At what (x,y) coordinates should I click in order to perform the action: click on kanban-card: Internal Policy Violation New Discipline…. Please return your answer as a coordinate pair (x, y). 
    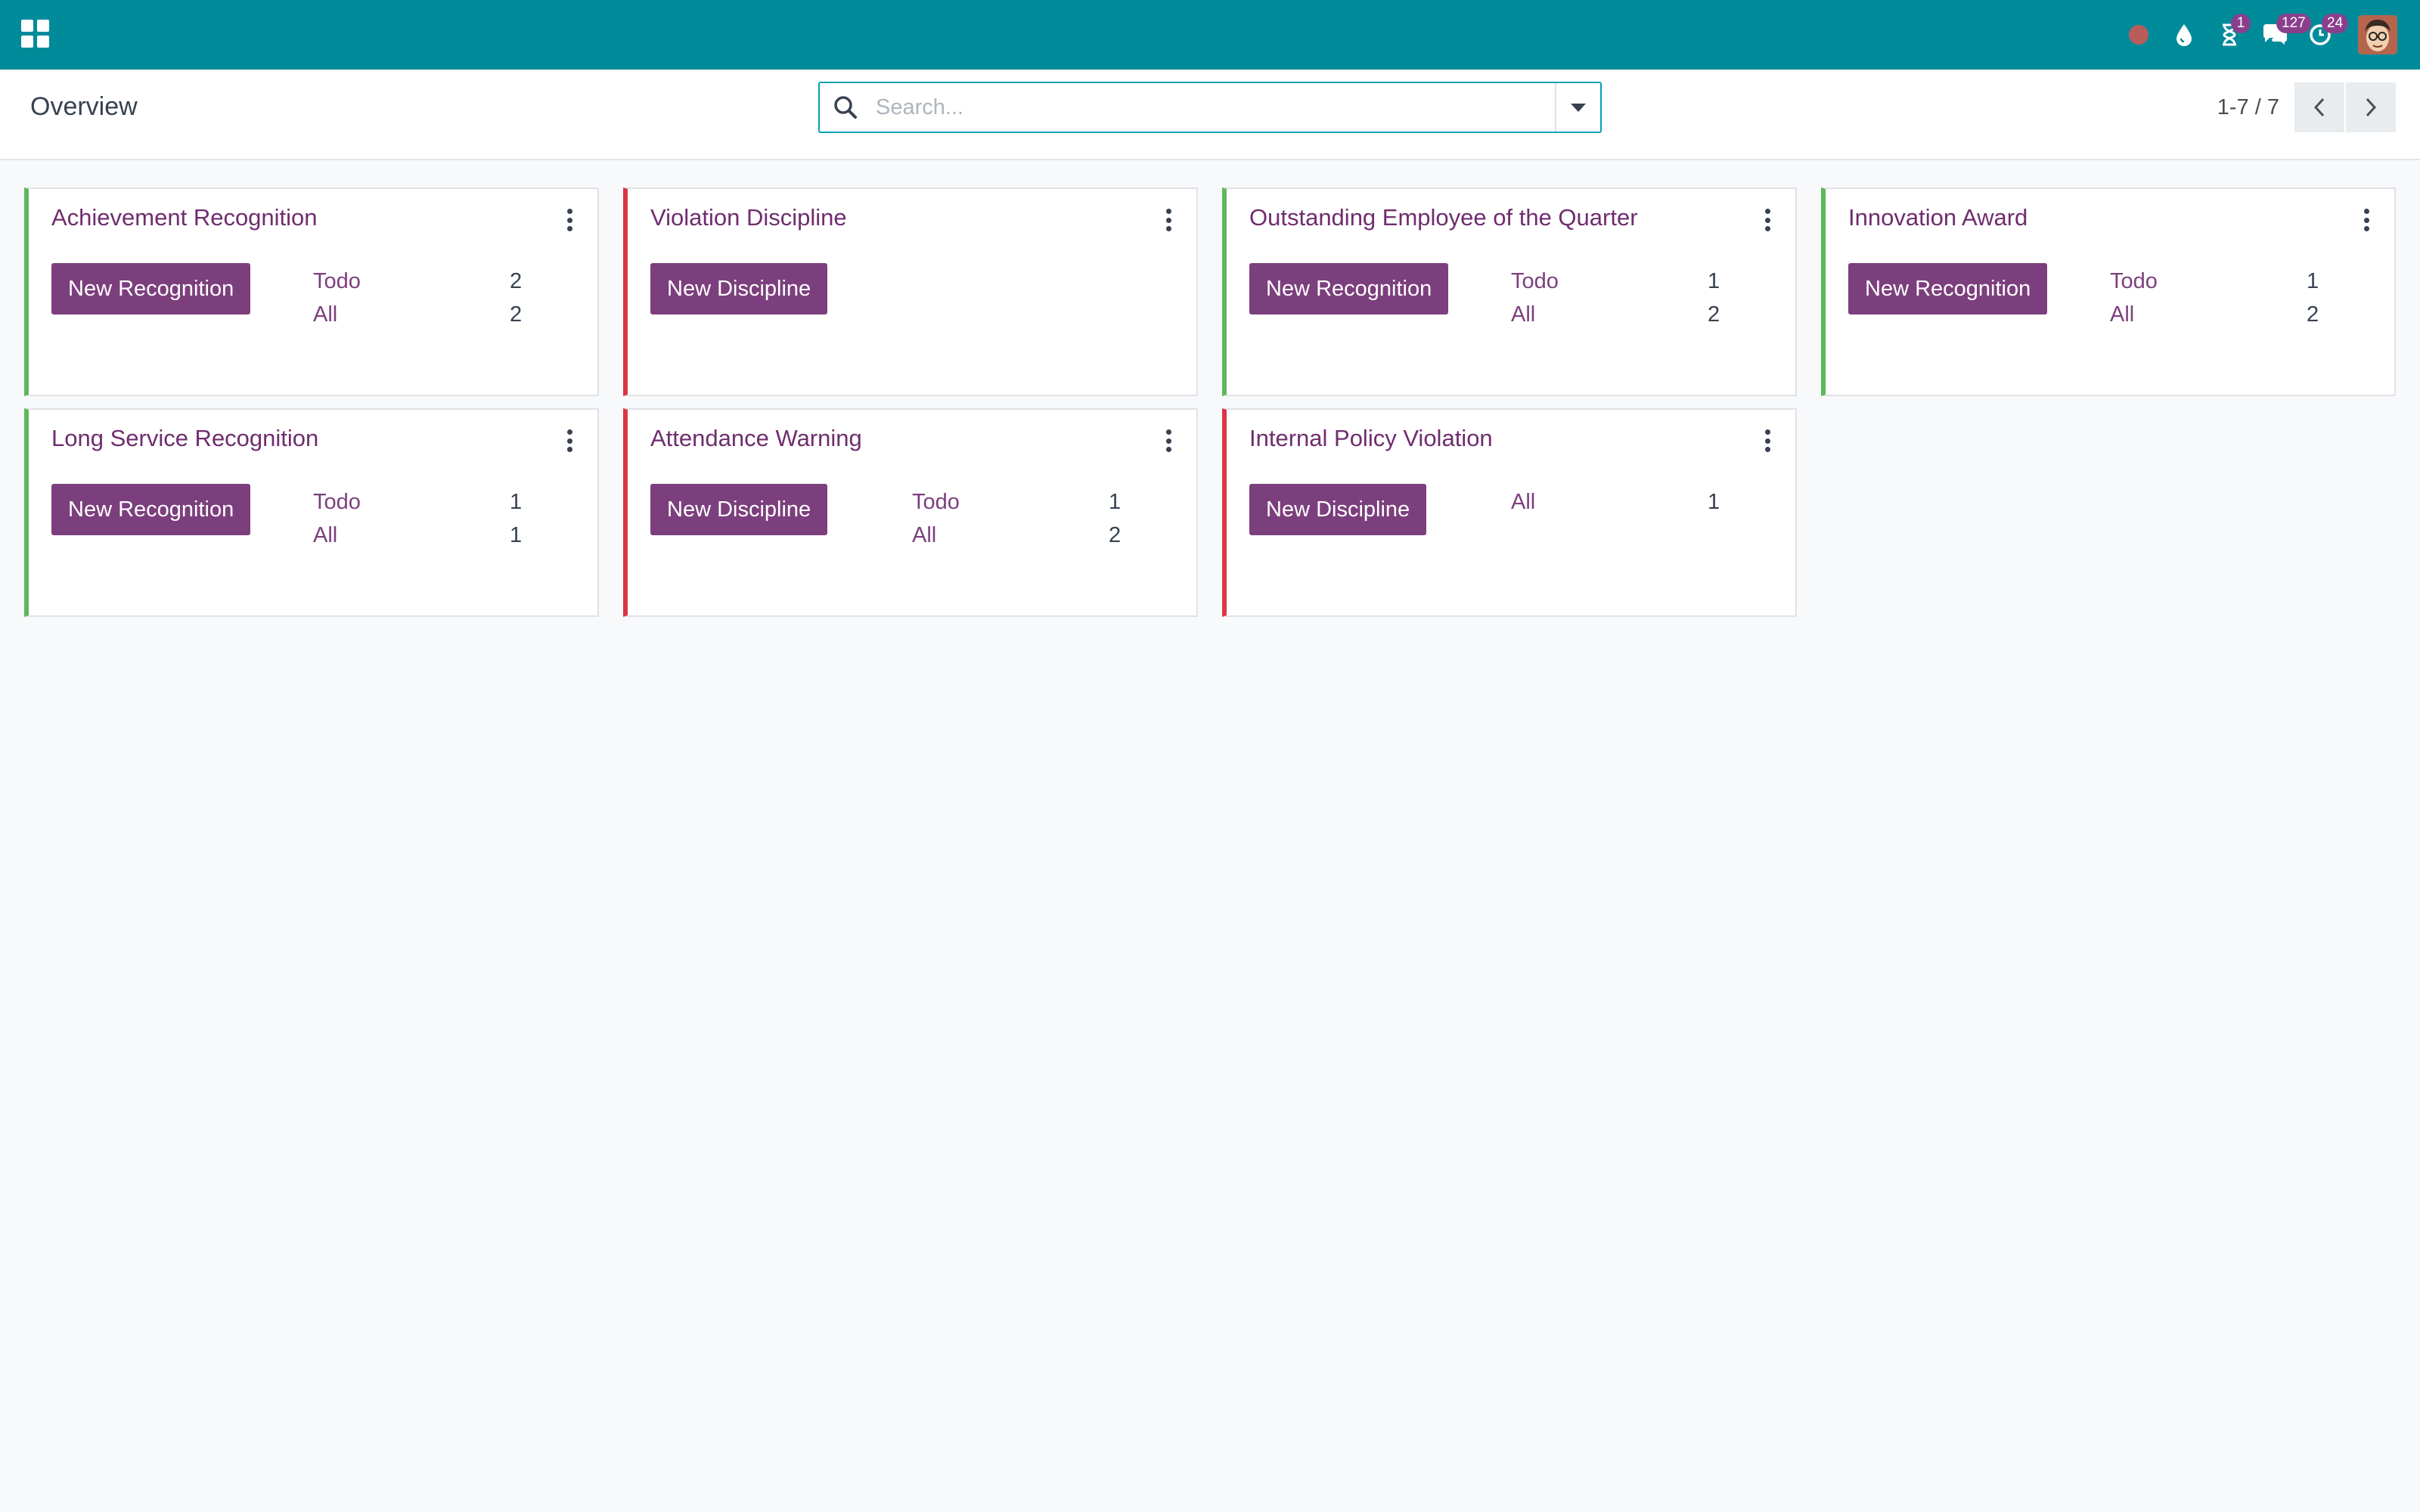
    Looking at the image, I should click on (1509, 512).